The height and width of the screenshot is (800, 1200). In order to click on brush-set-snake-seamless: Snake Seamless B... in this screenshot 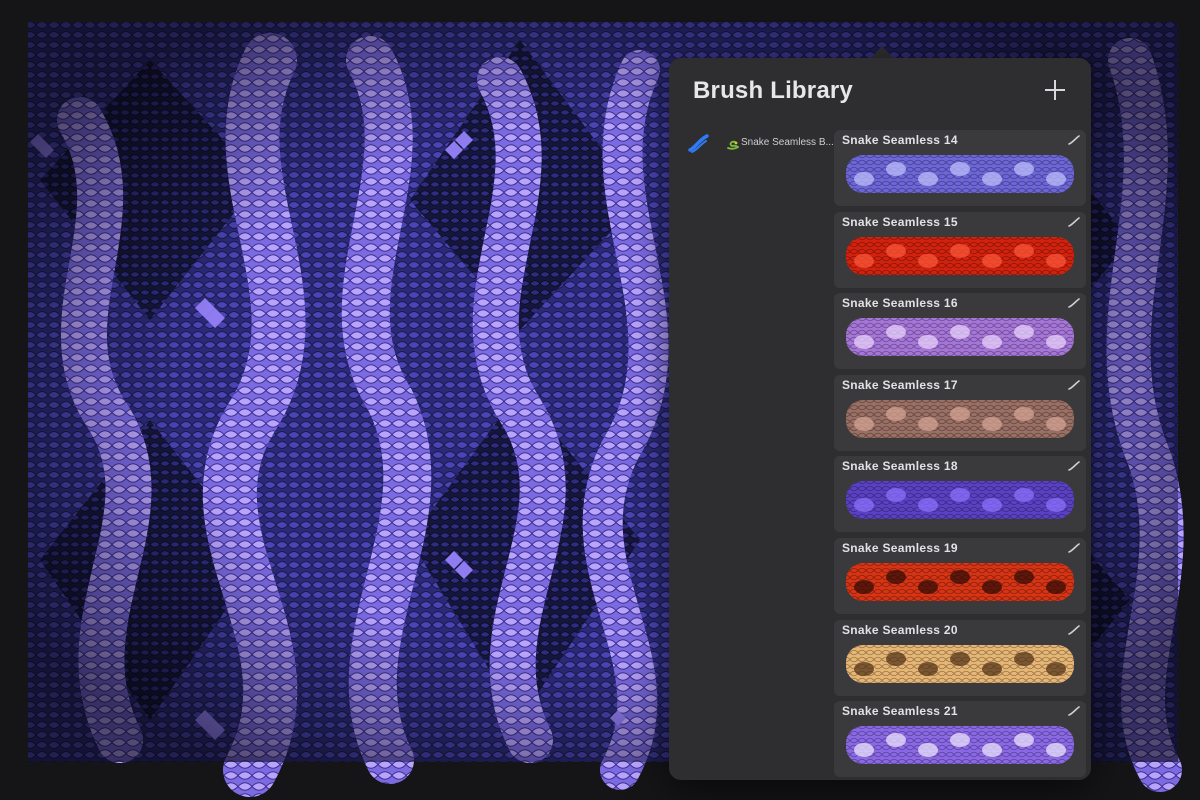, I will do `click(758, 150)`.